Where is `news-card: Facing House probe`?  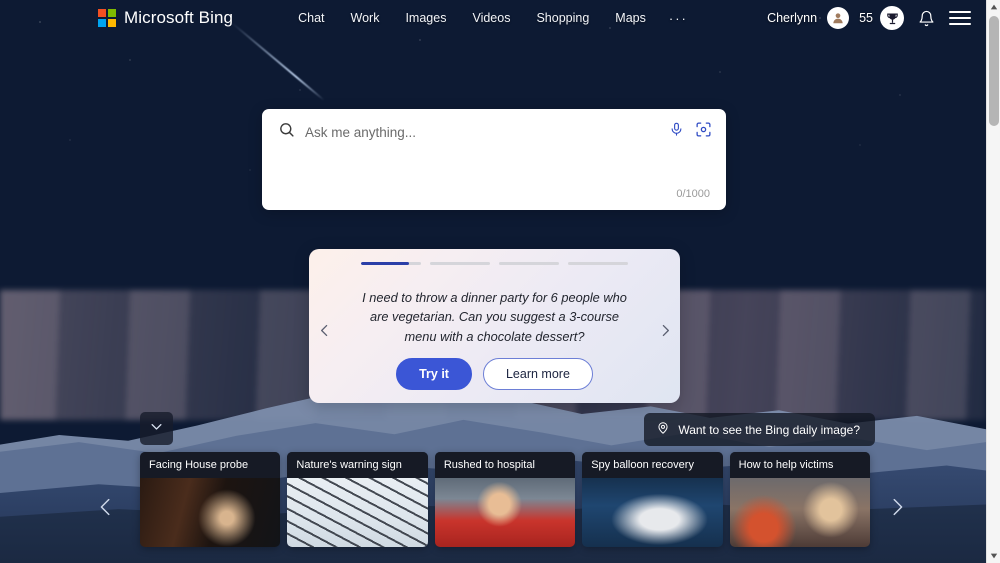 news-card: Facing House probe is located at coordinates (210, 499).